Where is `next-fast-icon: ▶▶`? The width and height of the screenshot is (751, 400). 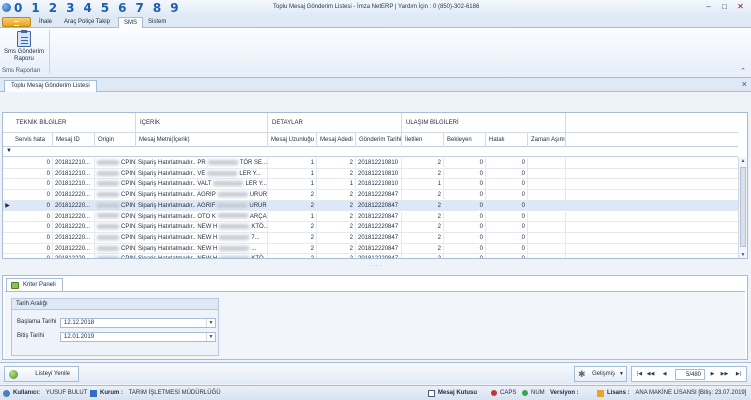
next-fast-icon: ▶▶ is located at coordinates (724, 374).